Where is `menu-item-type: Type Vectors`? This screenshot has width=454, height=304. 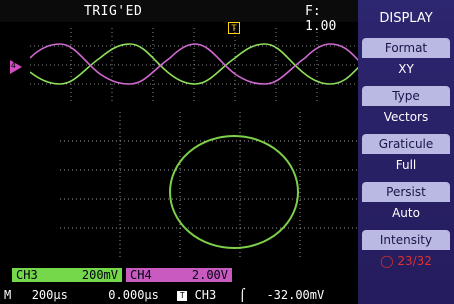
menu-item-type: Type Vectors is located at coordinates (406, 107).